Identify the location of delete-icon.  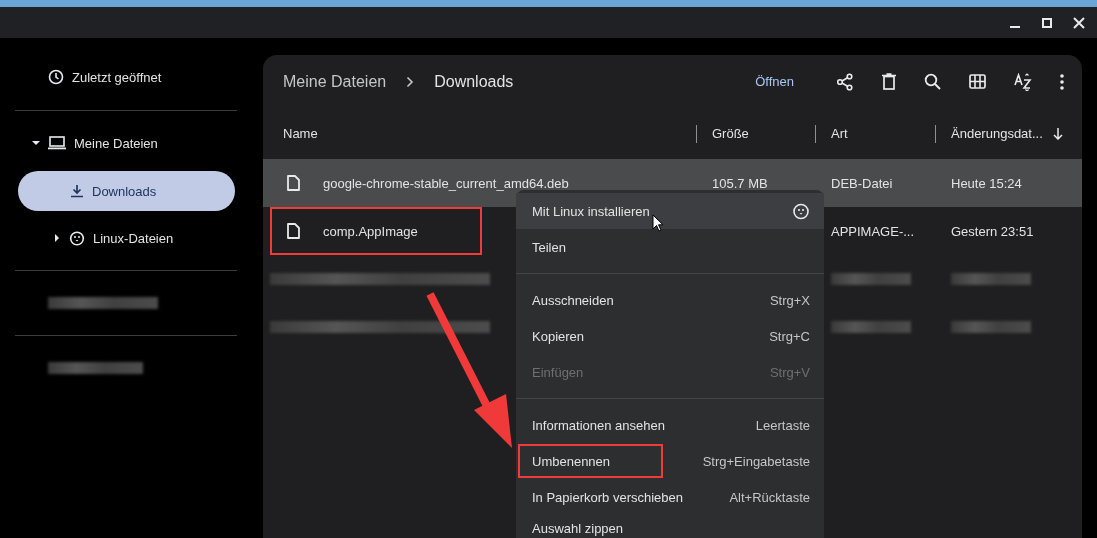
(889, 81).